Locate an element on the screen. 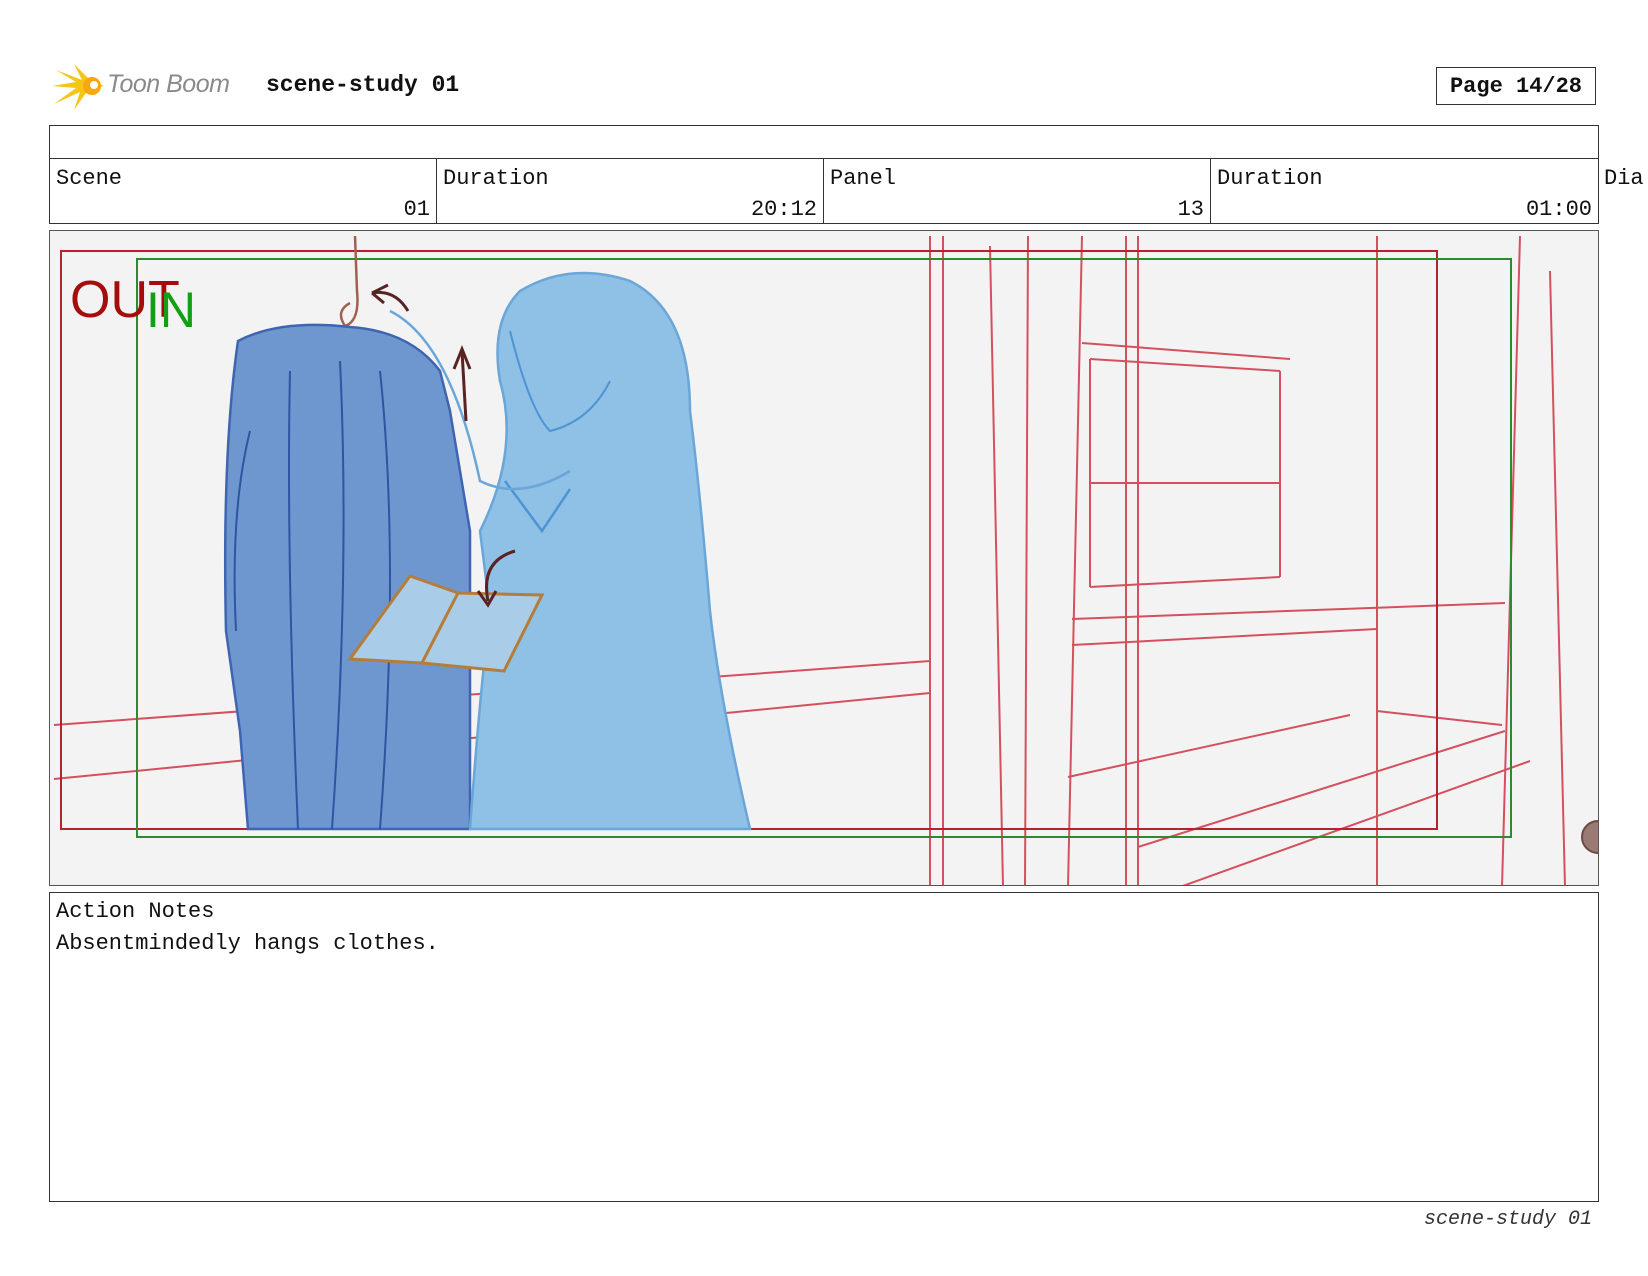 Image resolution: width=1648 pixels, height=1276 pixels. action-notes-label: Action Notes is located at coordinates (135, 911).